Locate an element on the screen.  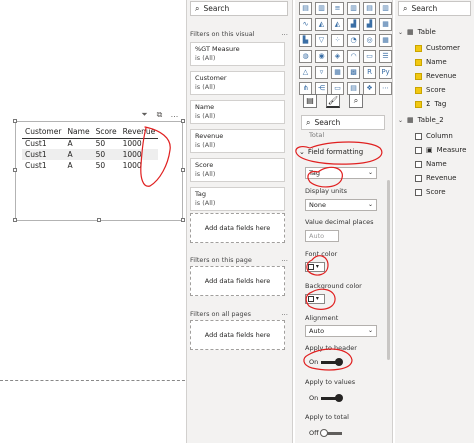
card-icon: ▭ is located at coordinates (369, 56).